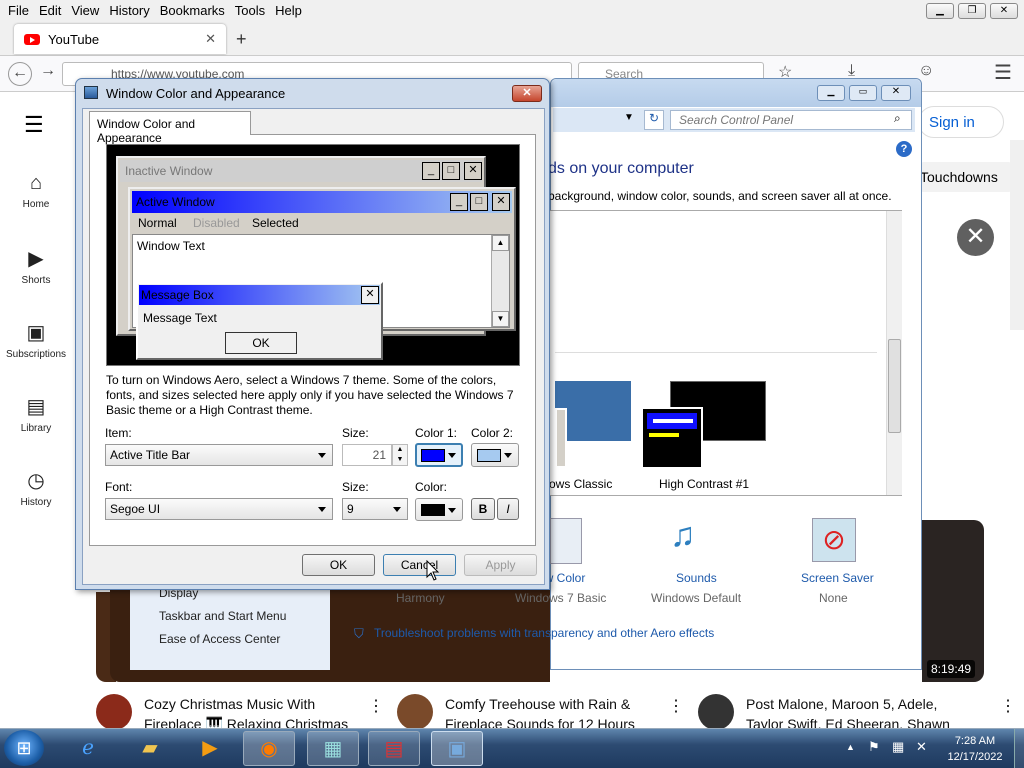  What do you see at coordinates (904, 149) in the screenshot?
I see `help-icon: ?` at bounding box center [904, 149].